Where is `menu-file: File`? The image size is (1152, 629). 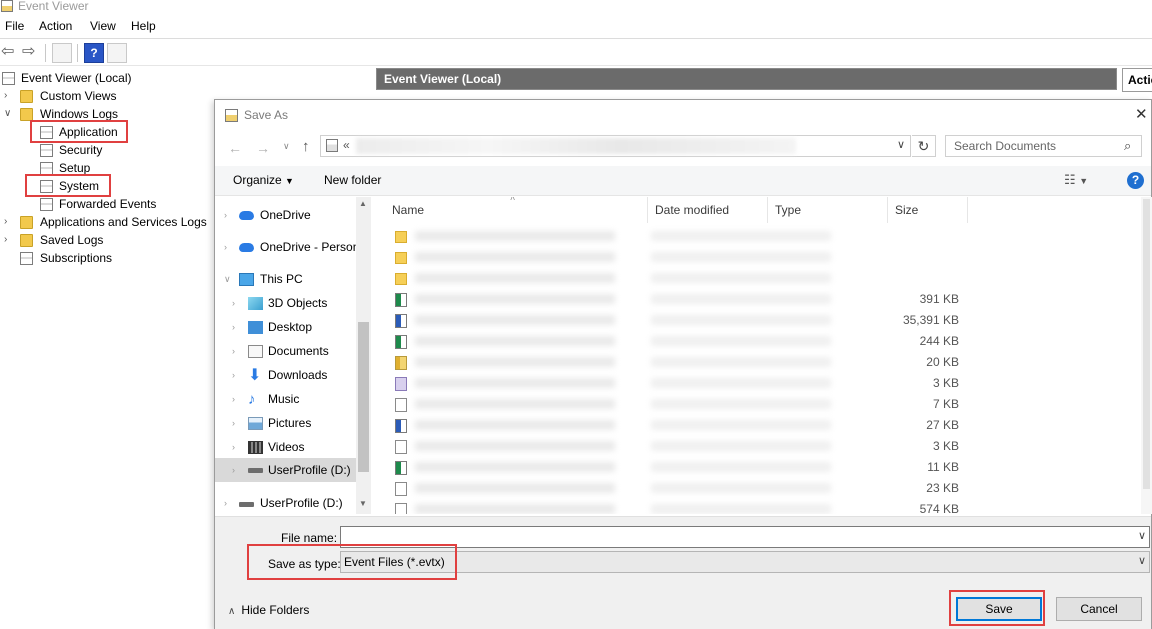 menu-file: File is located at coordinates (14, 26).